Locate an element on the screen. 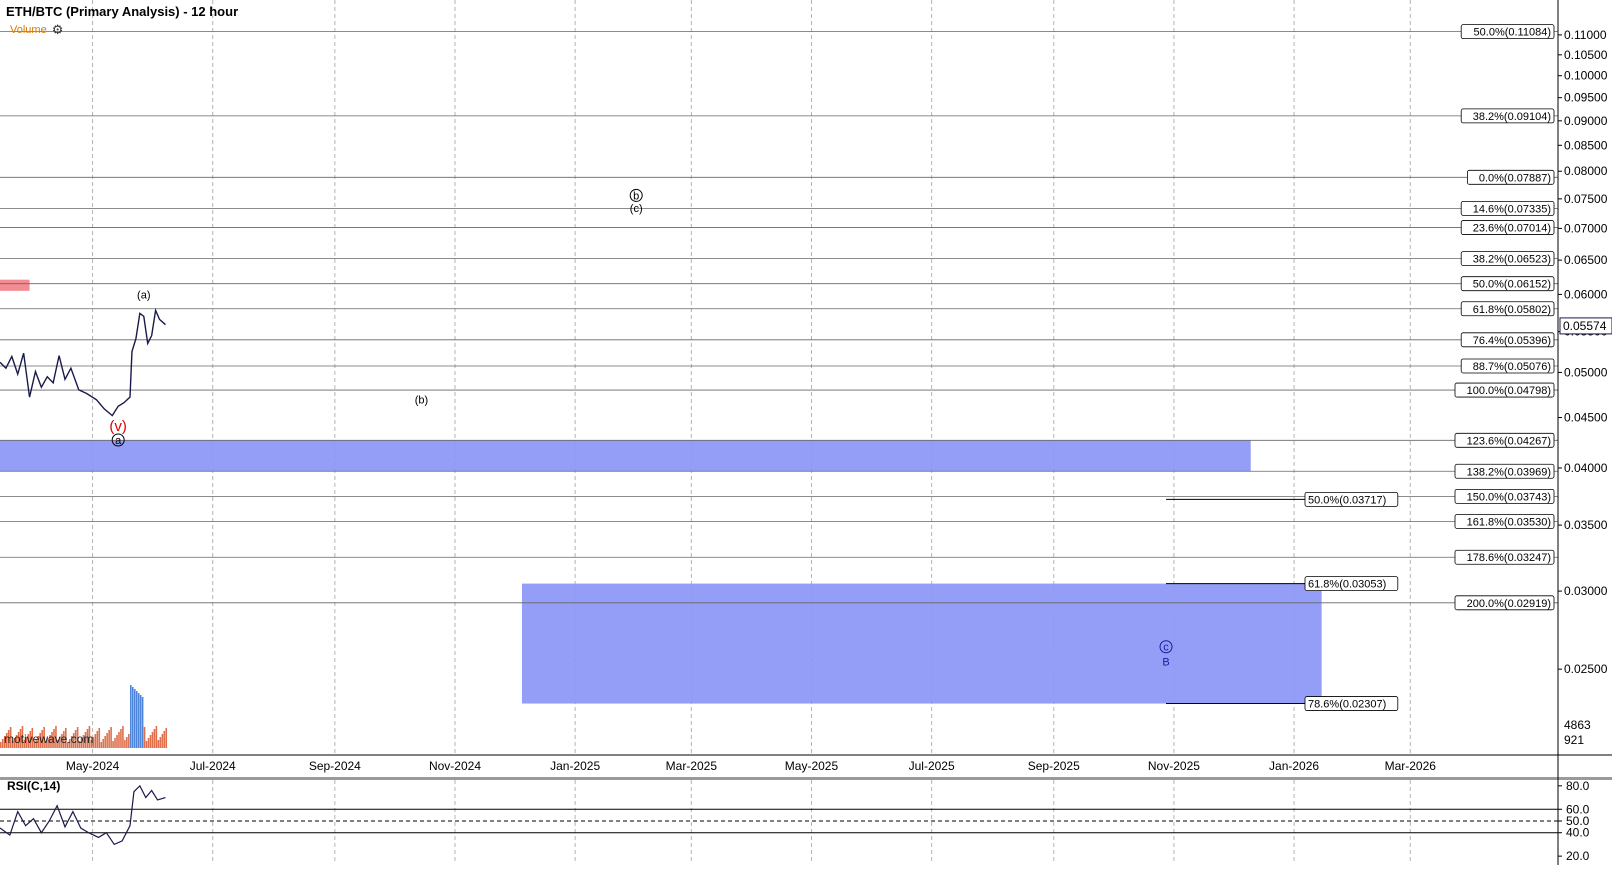 This screenshot has width=1612, height=870. volume-label: Volume is located at coordinates (28, 30).